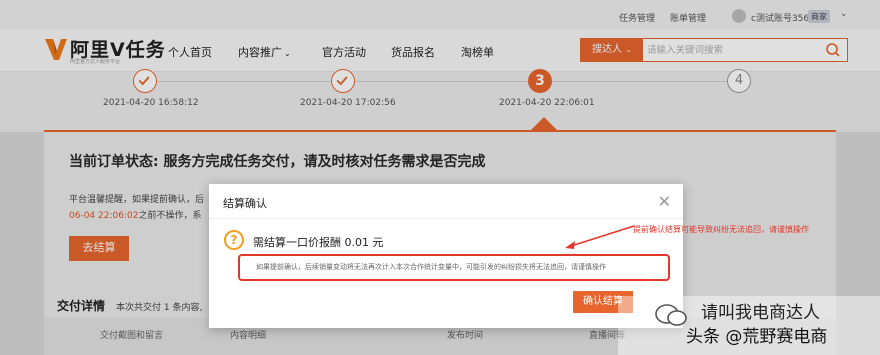  What do you see at coordinates (446, 218) in the screenshot?
I see `dialog-divider` at bounding box center [446, 218].